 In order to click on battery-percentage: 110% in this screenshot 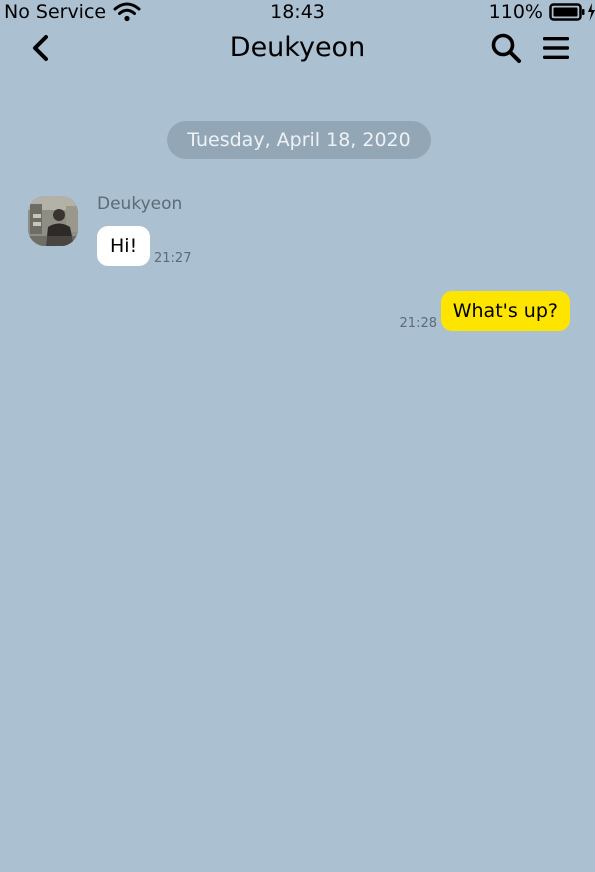, I will do `click(515, 12)`.